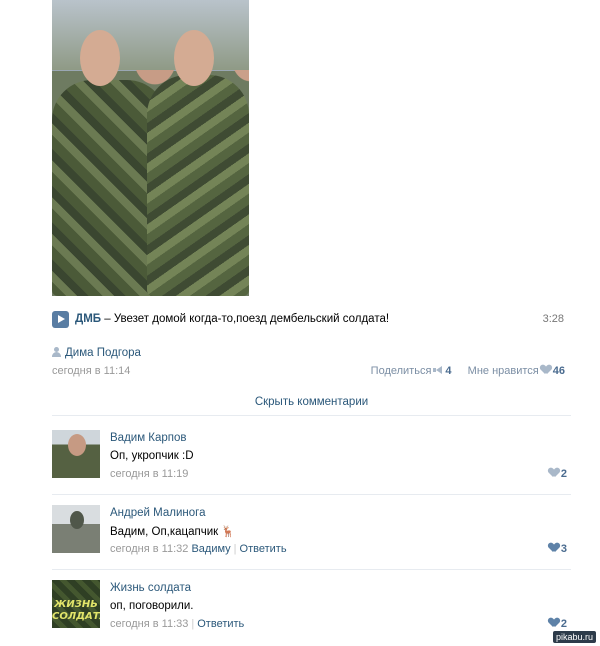  Describe the element at coordinates (88, 319) in the screenshot. I see `audio-artist: ДМБ` at that location.